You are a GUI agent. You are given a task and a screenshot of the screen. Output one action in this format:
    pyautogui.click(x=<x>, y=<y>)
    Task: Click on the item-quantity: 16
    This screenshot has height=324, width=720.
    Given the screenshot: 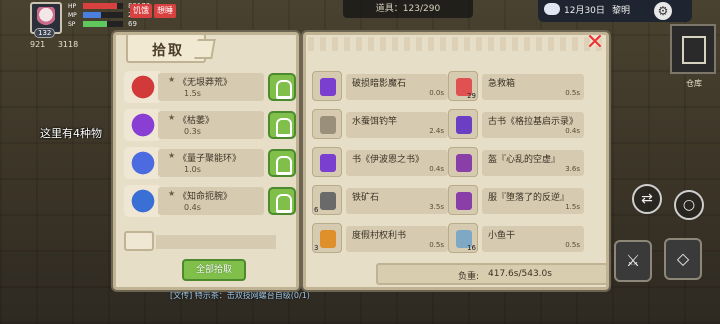 What is the action you would take?
    pyautogui.click(x=471, y=248)
    